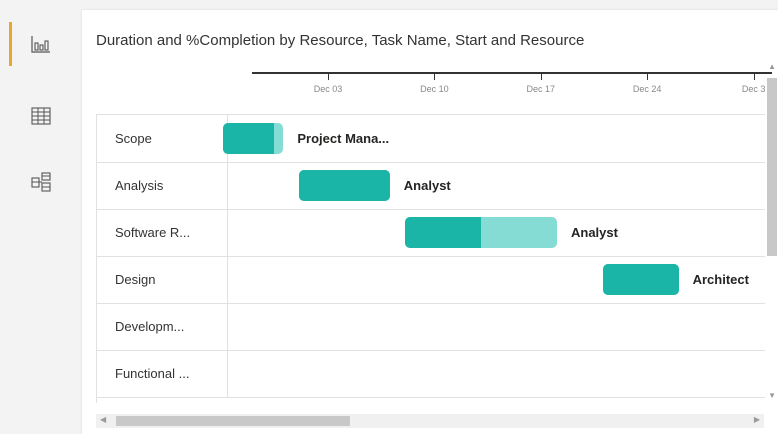  I want to click on model-view-button, so click(41, 182).